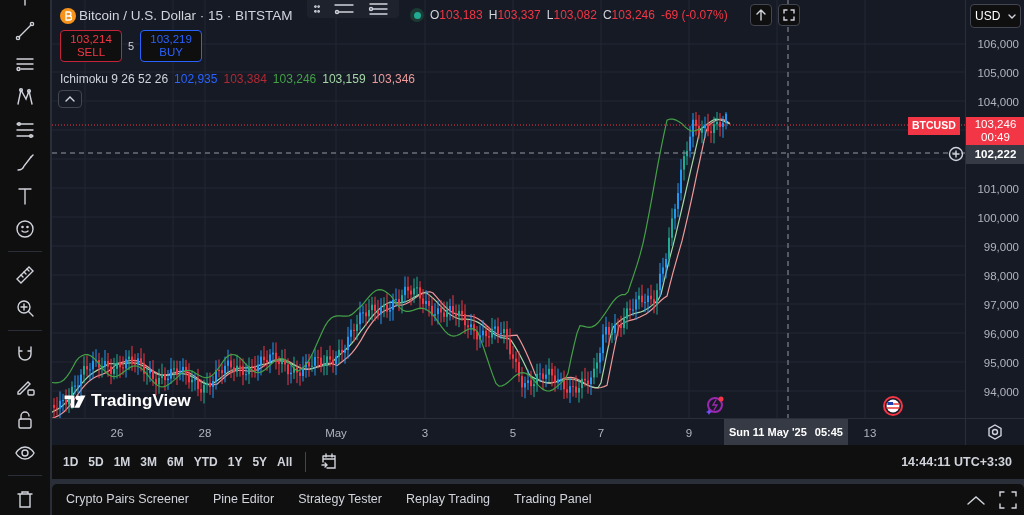 Image resolution: width=1024 pixels, height=515 pixels. Describe the element at coordinates (171, 46) in the screenshot. I see `buy-button: 103,219 BUY` at that location.